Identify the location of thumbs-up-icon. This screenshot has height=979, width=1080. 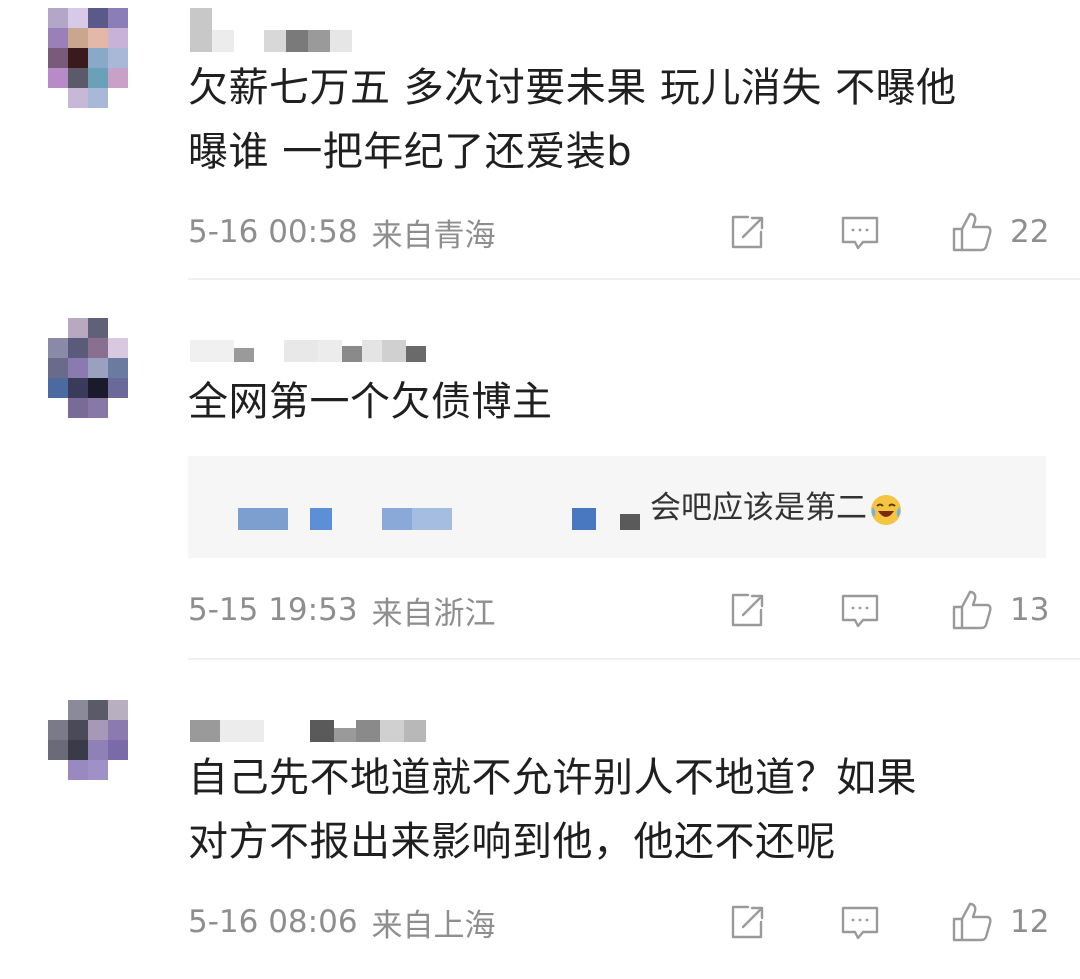
(972, 922).